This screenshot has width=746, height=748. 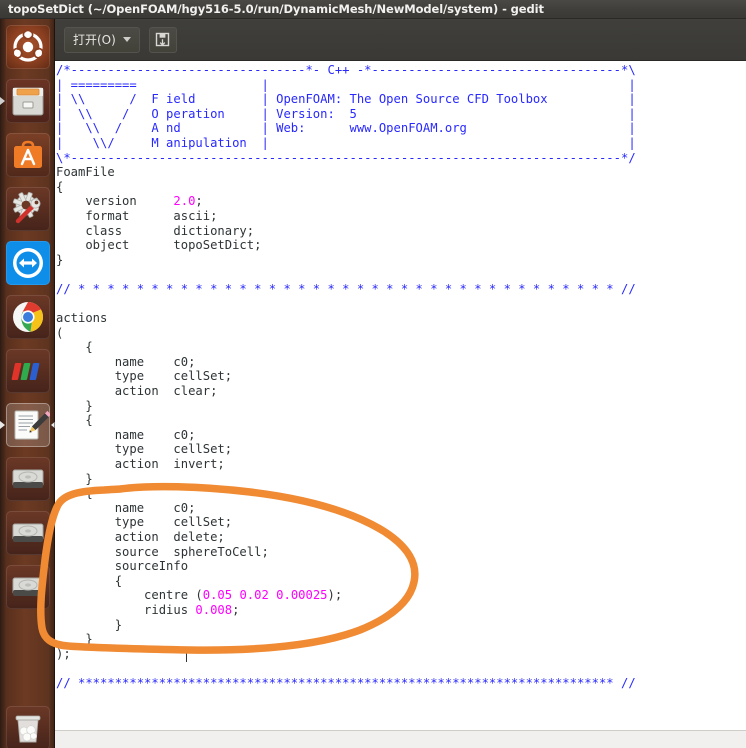 What do you see at coordinates (400, 40) in the screenshot?
I see `gedit-toolbar: 打开(O)` at bounding box center [400, 40].